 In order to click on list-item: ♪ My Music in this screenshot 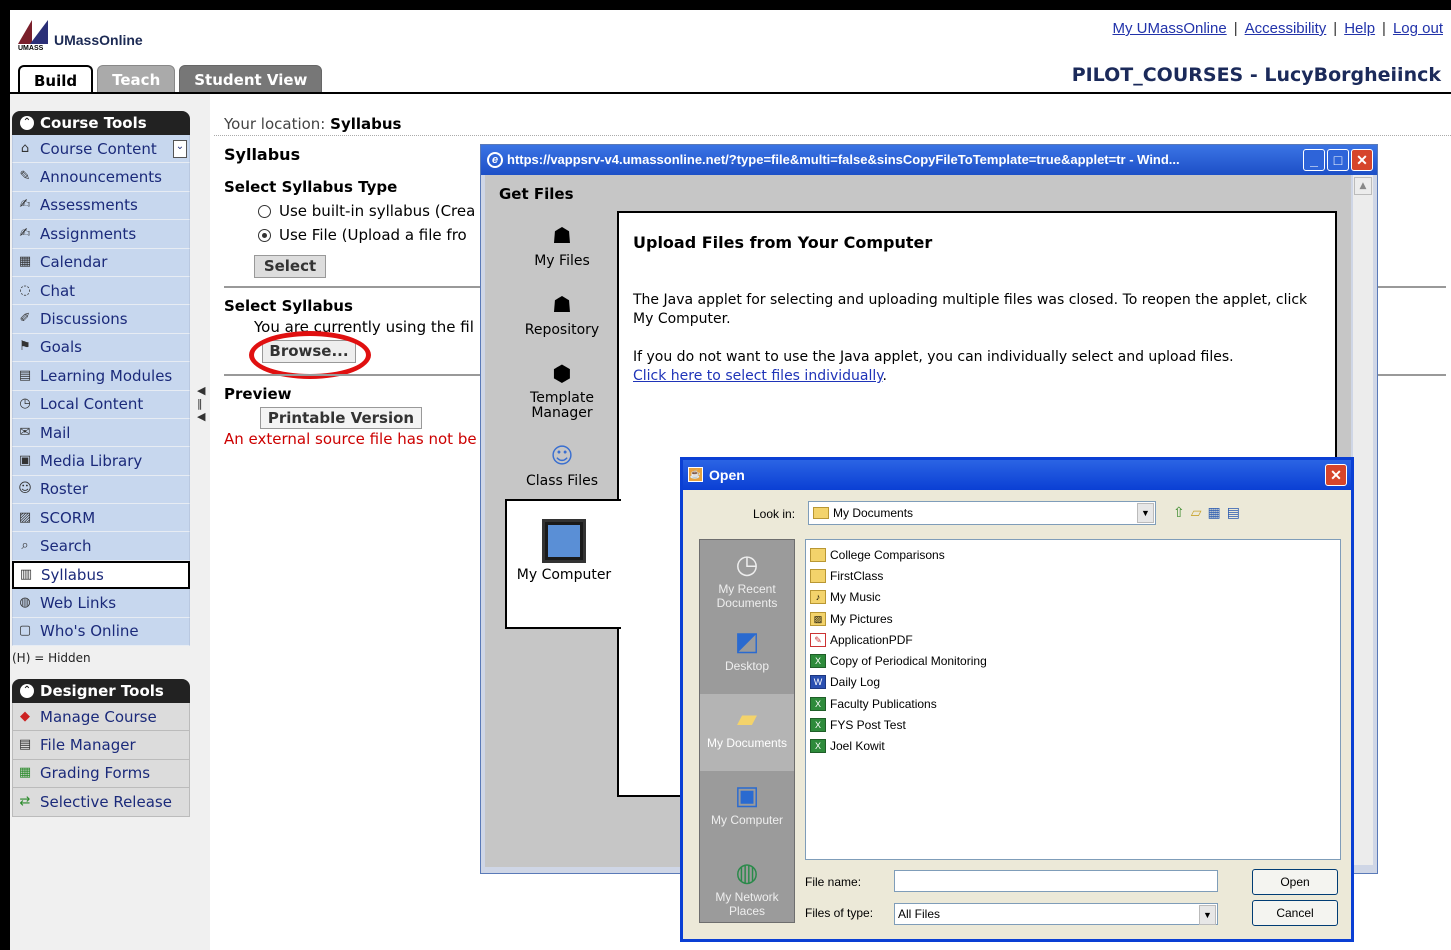, I will do `click(1075, 597)`.